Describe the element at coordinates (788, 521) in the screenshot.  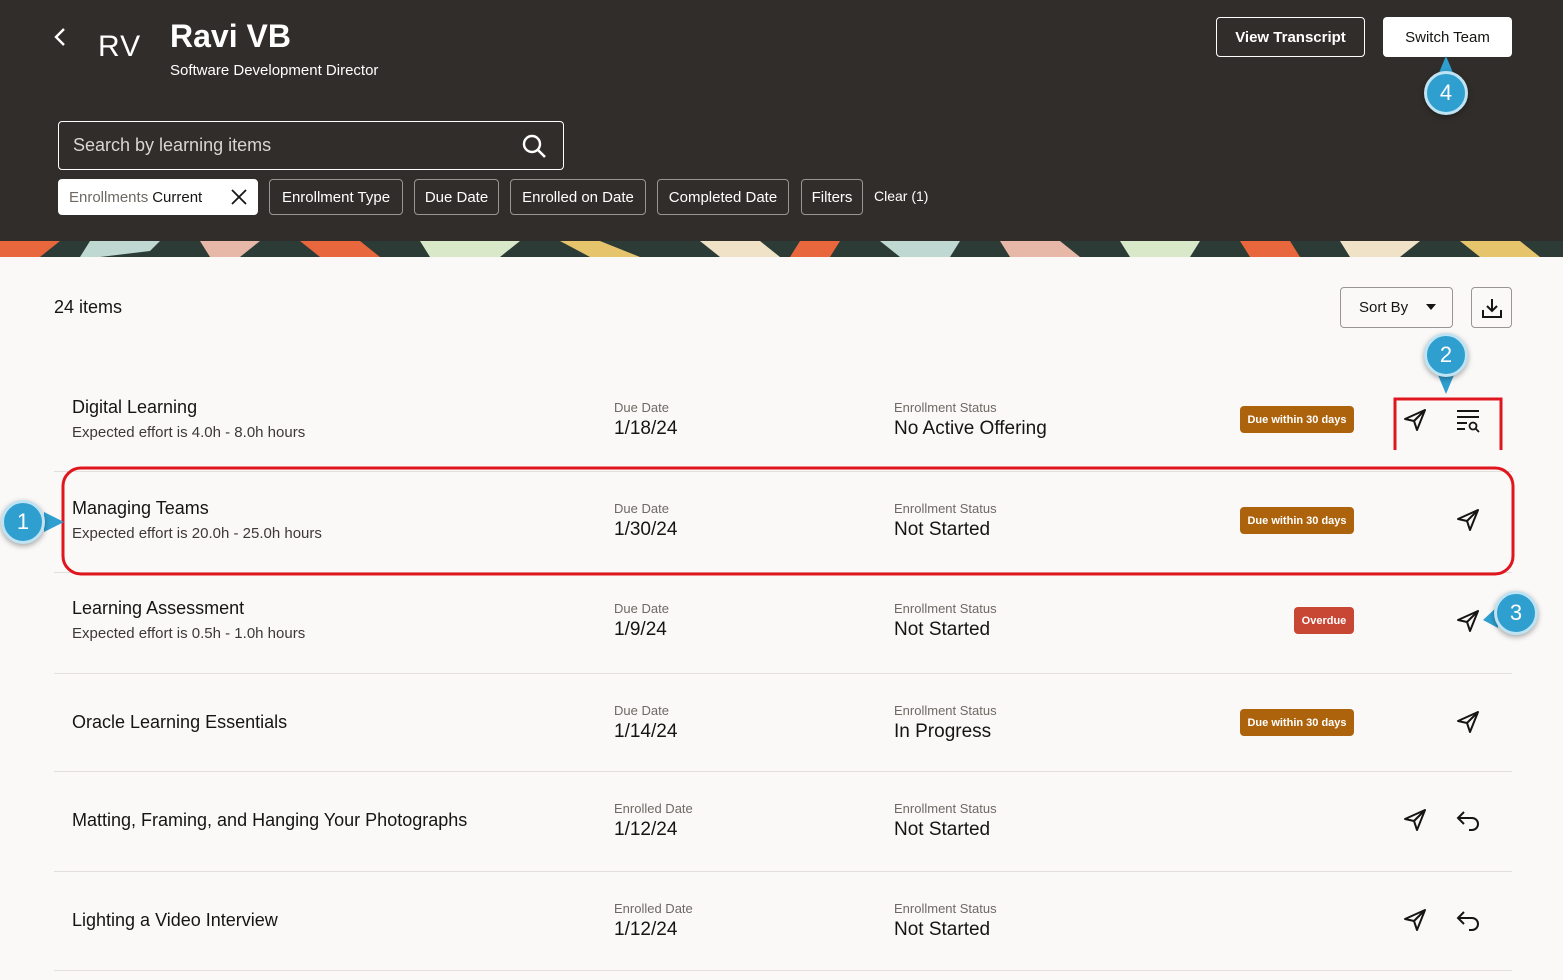
I see `highlight-box-row` at that location.